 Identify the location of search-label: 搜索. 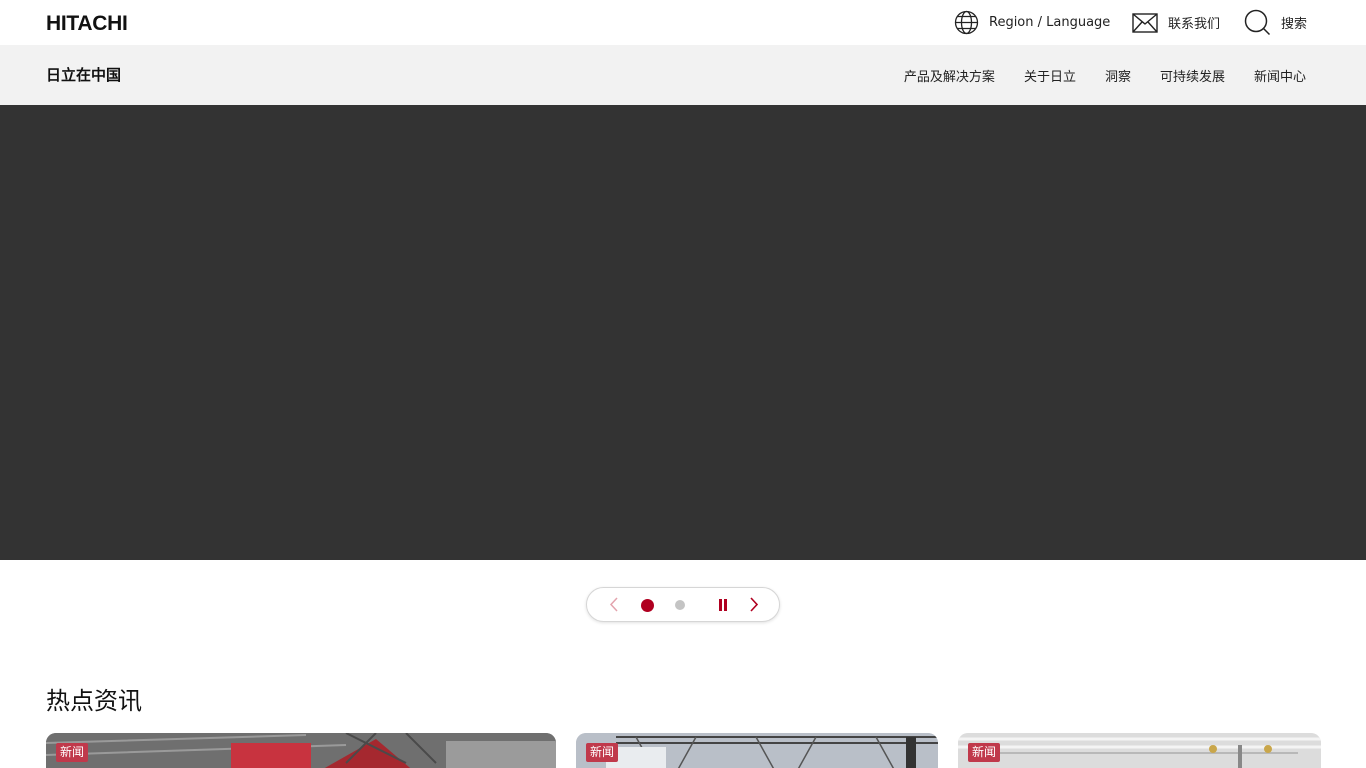
(1294, 24).